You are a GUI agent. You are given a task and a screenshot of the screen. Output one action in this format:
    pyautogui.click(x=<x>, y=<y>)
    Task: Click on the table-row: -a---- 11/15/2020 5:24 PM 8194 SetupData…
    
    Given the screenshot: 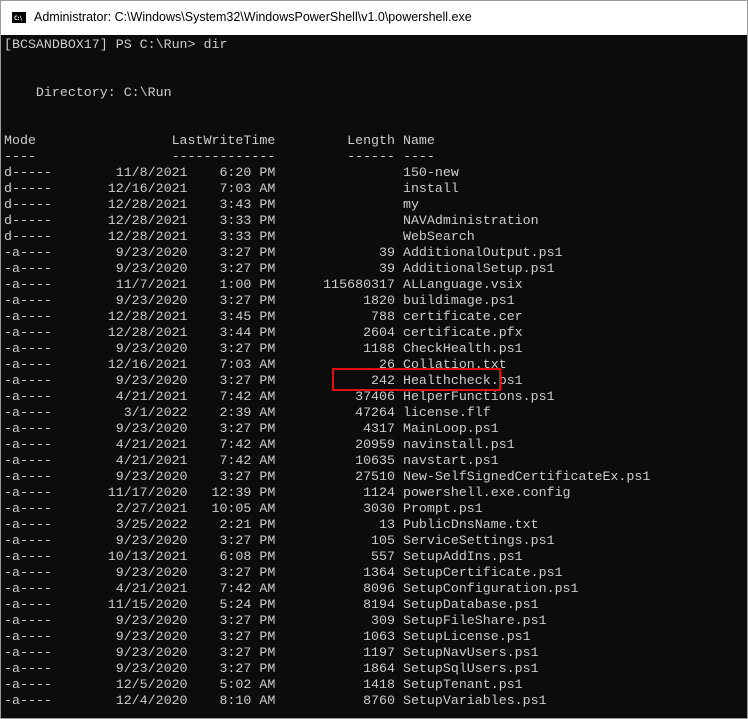 What is the action you would take?
    pyautogui.click(x=271, y=604)
    